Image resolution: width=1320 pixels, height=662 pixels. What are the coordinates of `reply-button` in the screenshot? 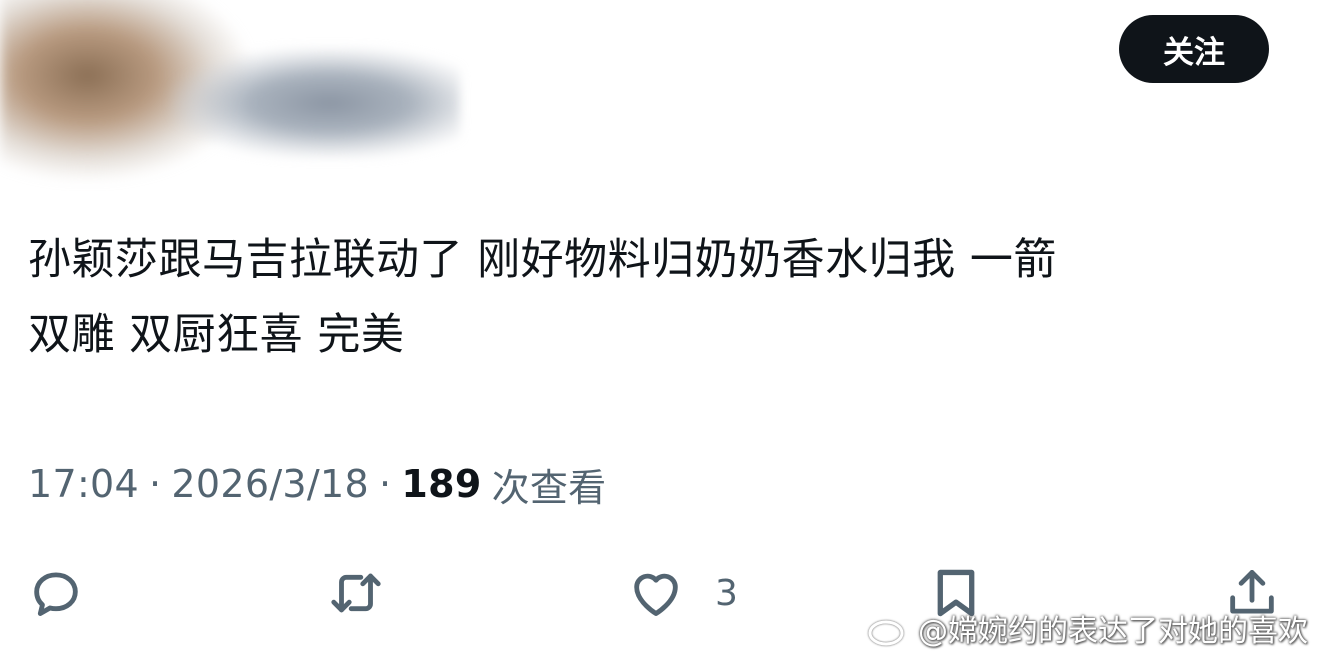 It's located at (56, 593).